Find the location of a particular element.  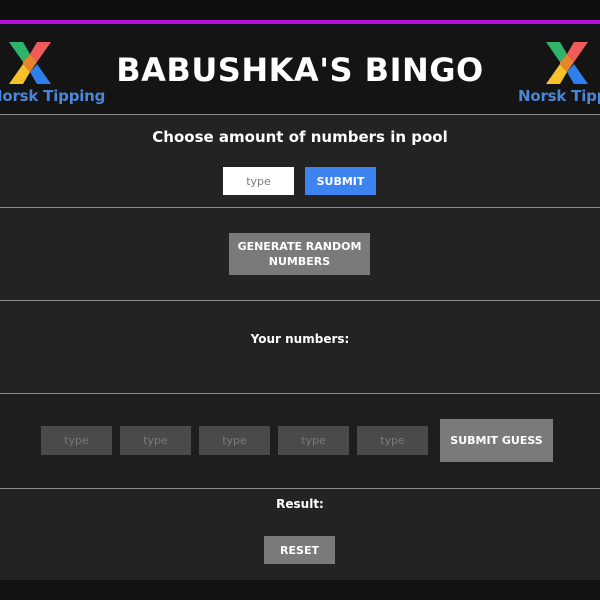

pool-size-input is located at coordinates (258, 181).